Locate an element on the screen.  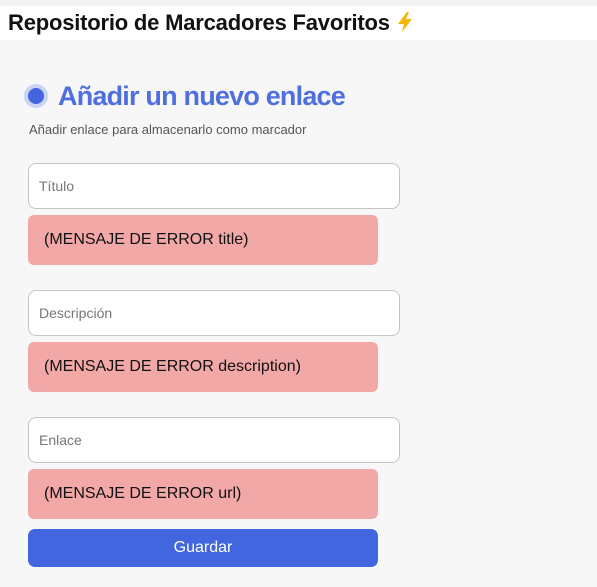
page-title-text: Repositorio de Marcadores Favoritos is located at coordinates (199, 22).